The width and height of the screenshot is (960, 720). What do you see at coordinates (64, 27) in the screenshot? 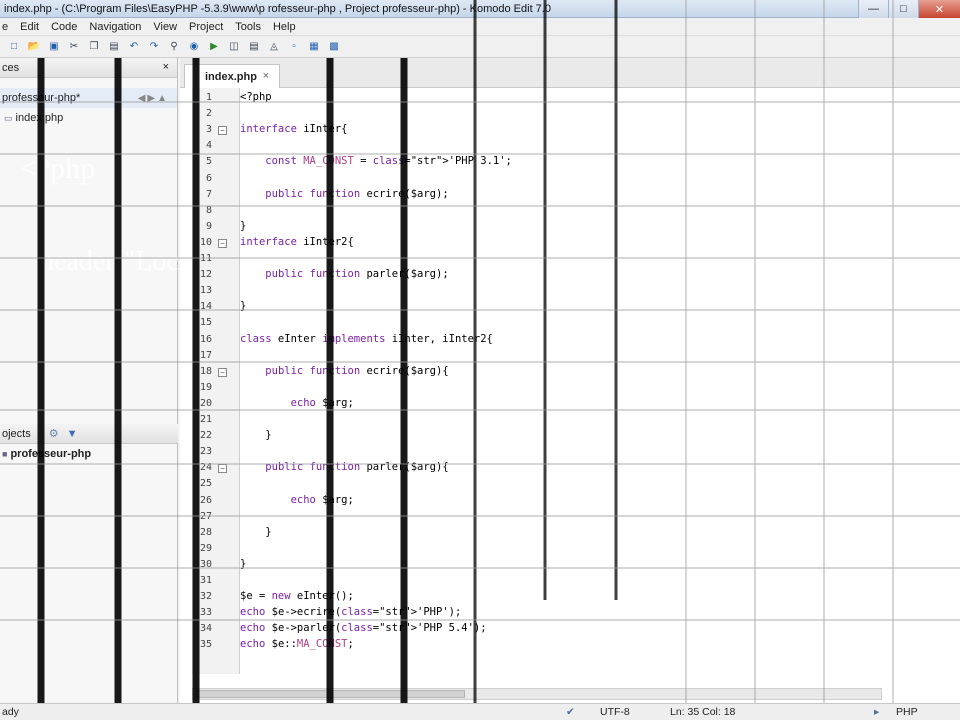
I see `menu-code: Code` at bounding box center [64, 27].